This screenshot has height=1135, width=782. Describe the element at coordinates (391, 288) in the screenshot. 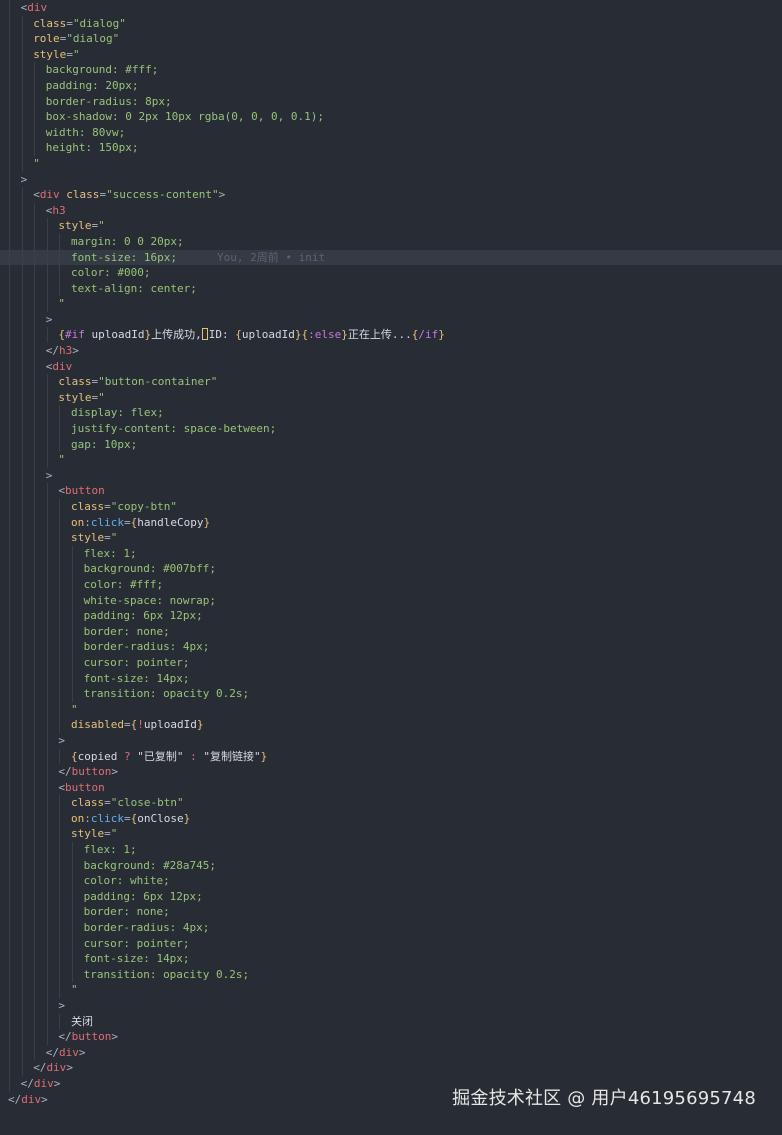

I see `code-line: text-align: center;` at that location.